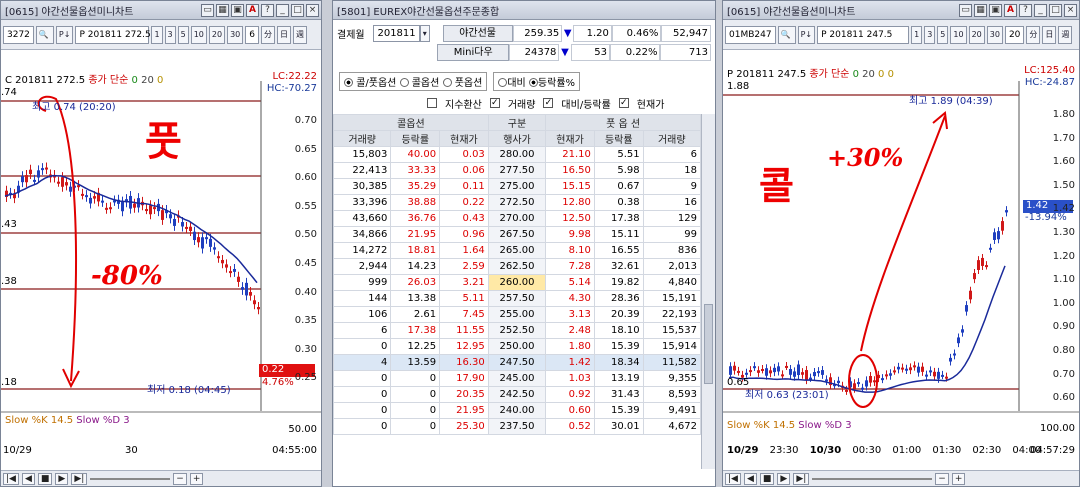  I want to click on option-cell: 999, so click(362, 282).